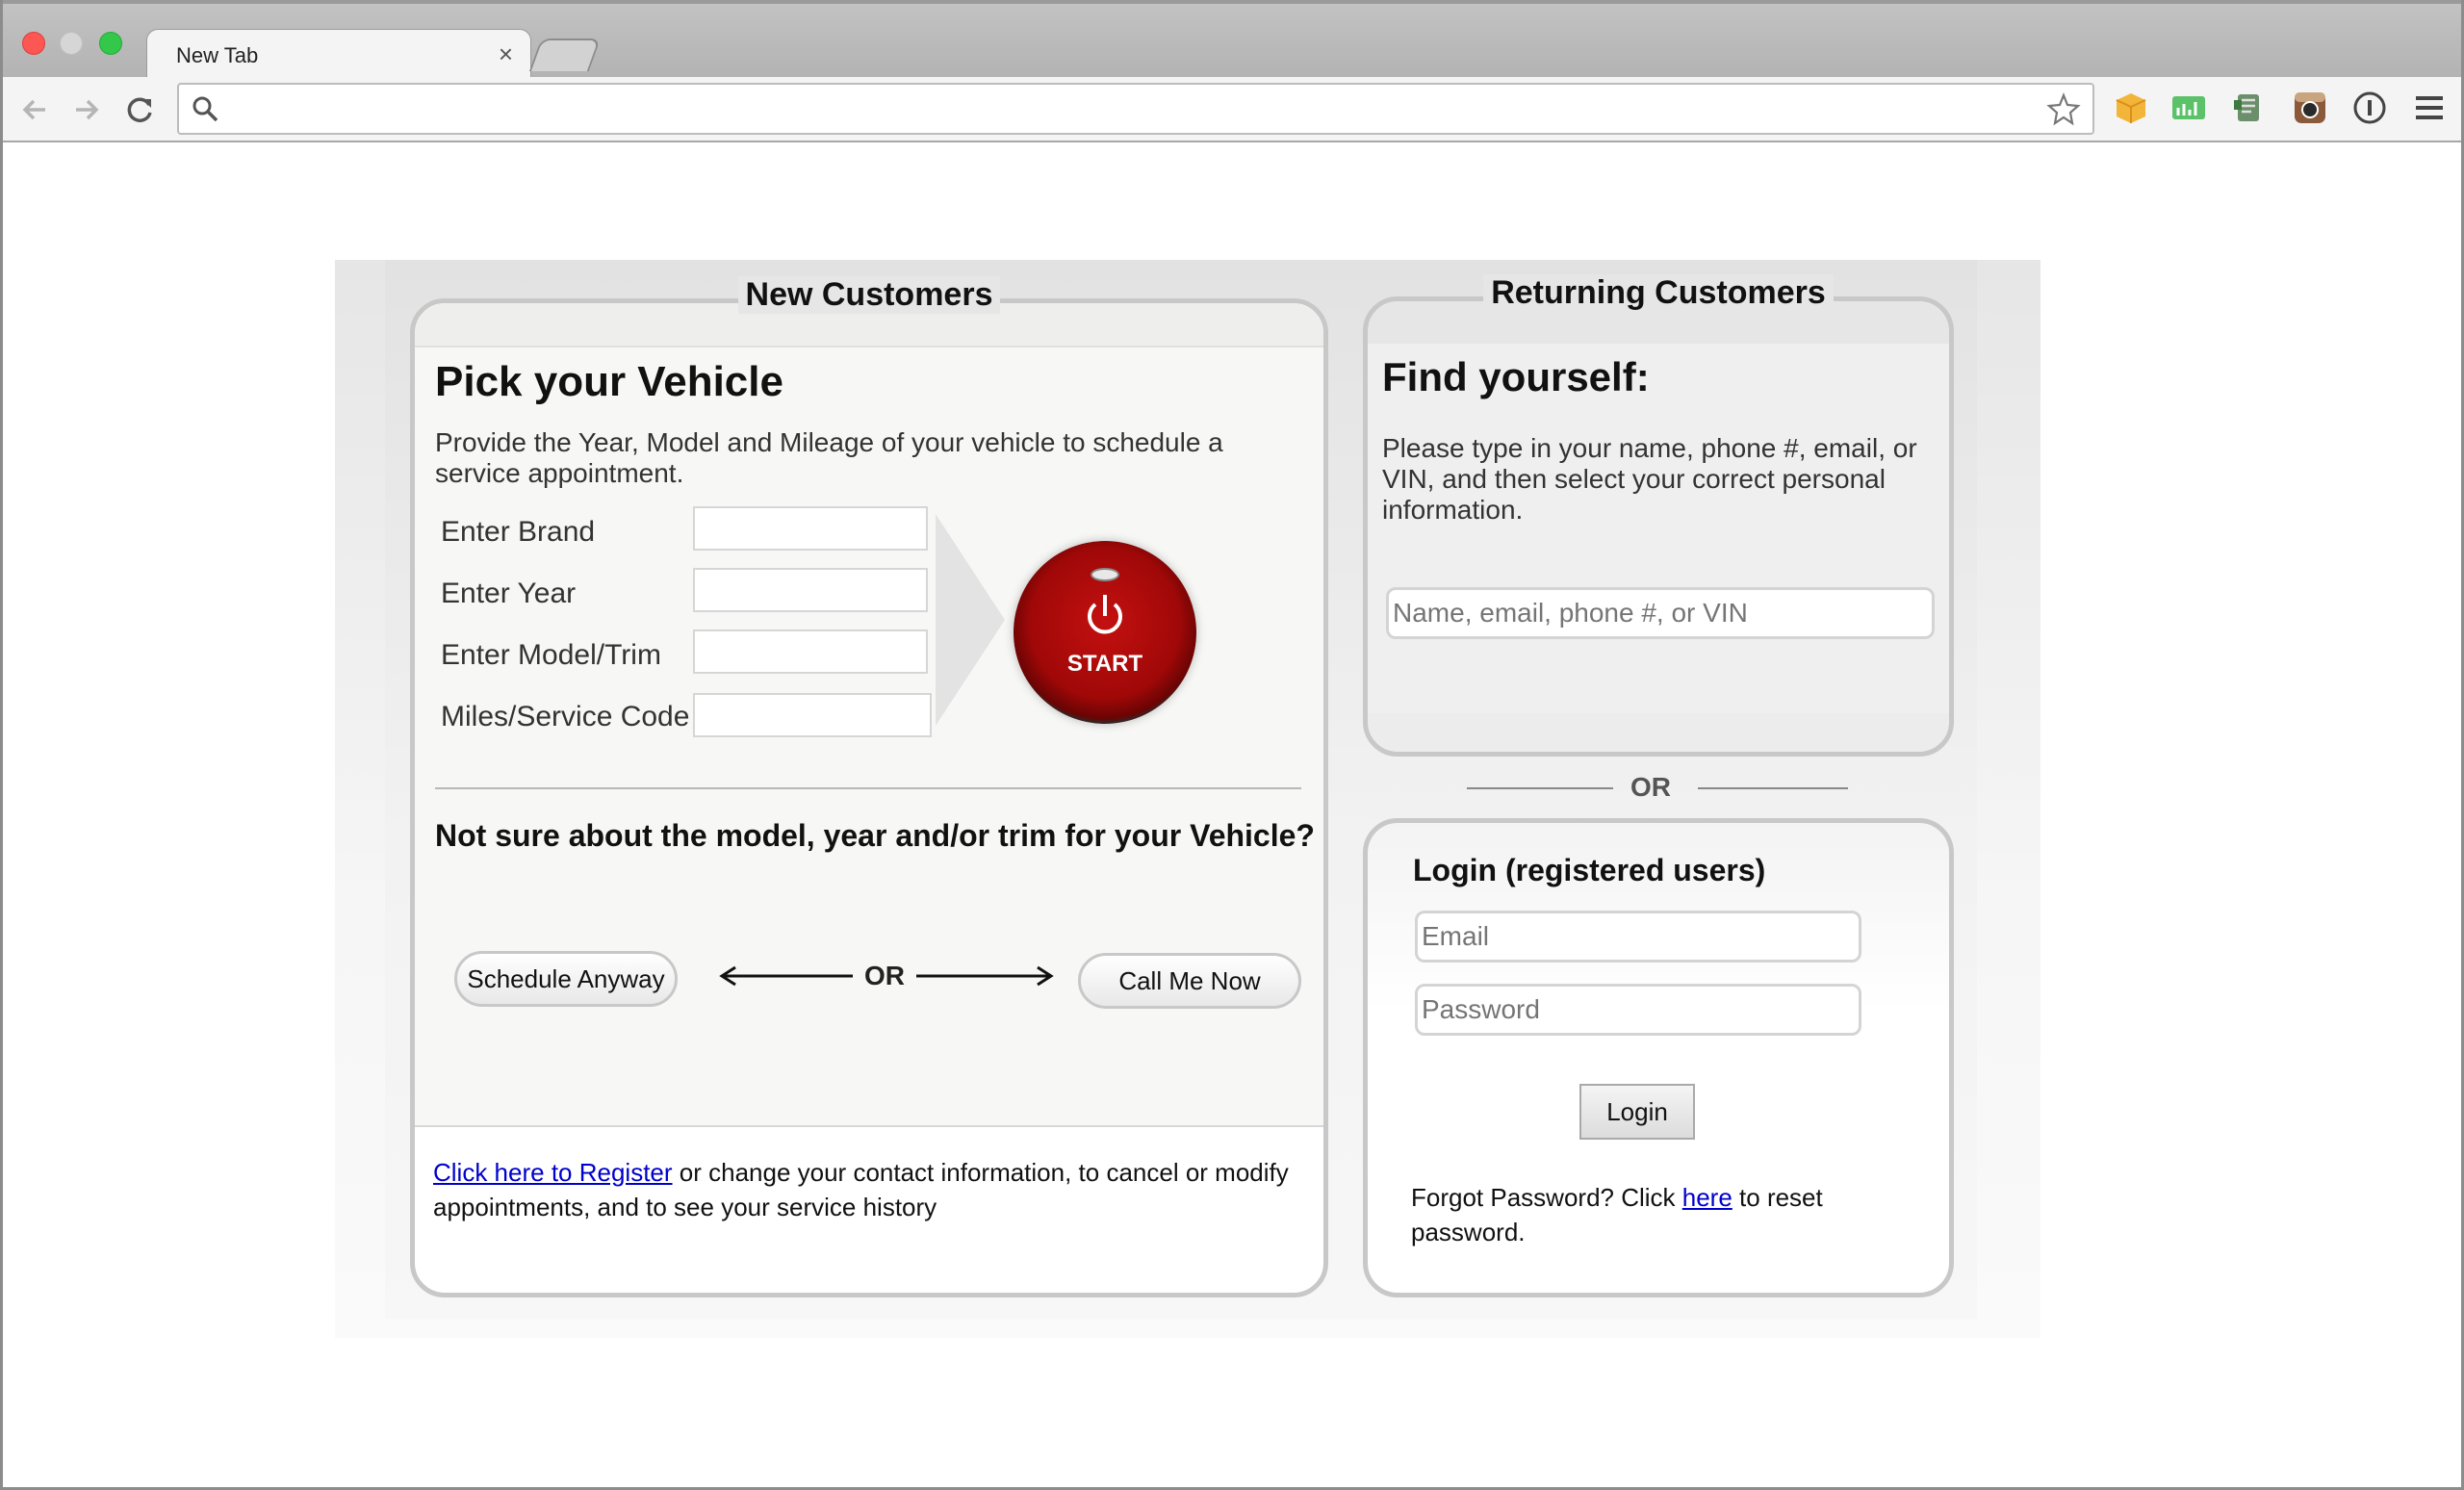 Image resolution: width=2464 pixels, height=1490 pixels. Describe the element at coordinates (1104, 664) in the screenshot. I see `start-label: START` at that location.